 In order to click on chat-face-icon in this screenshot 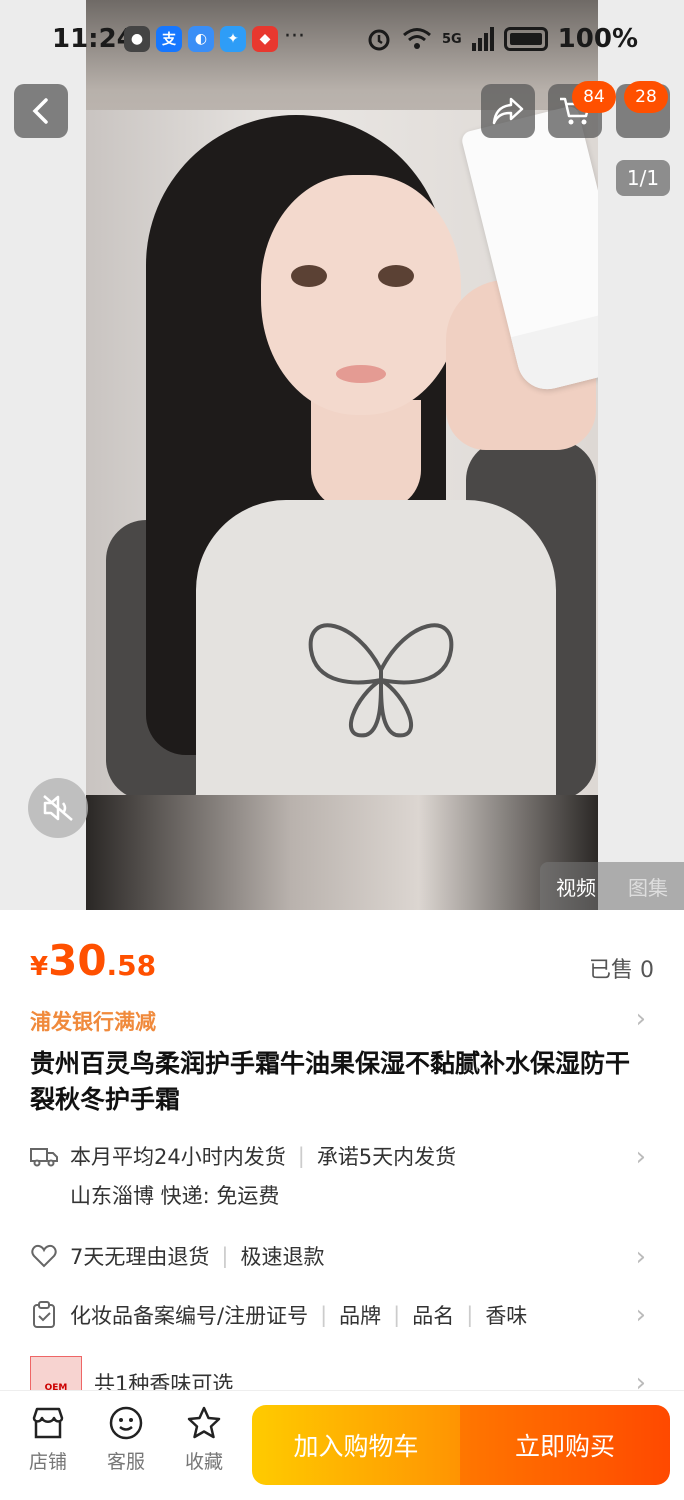, I will do `click(126, 1423)`.